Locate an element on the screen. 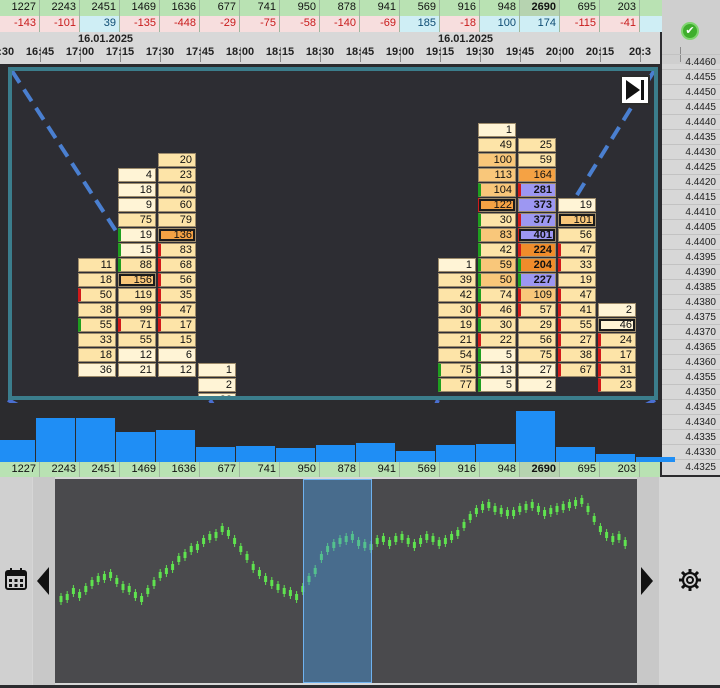 The width and height of the screenshot is (720, 688). cluster-cell: 373 is located at coordinates (537, 205).